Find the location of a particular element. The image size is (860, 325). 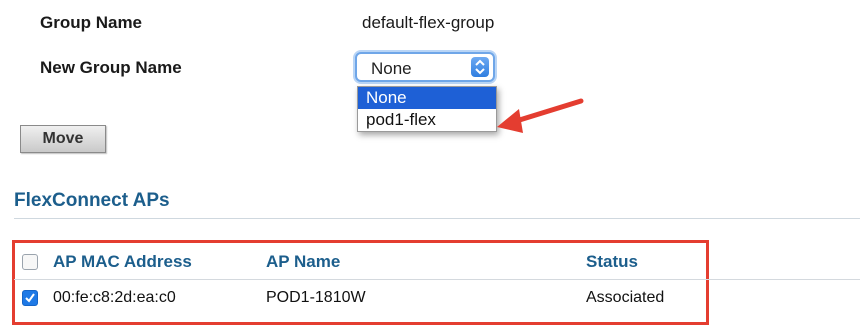

checkmark-icon is located at coordinates (30, 298).